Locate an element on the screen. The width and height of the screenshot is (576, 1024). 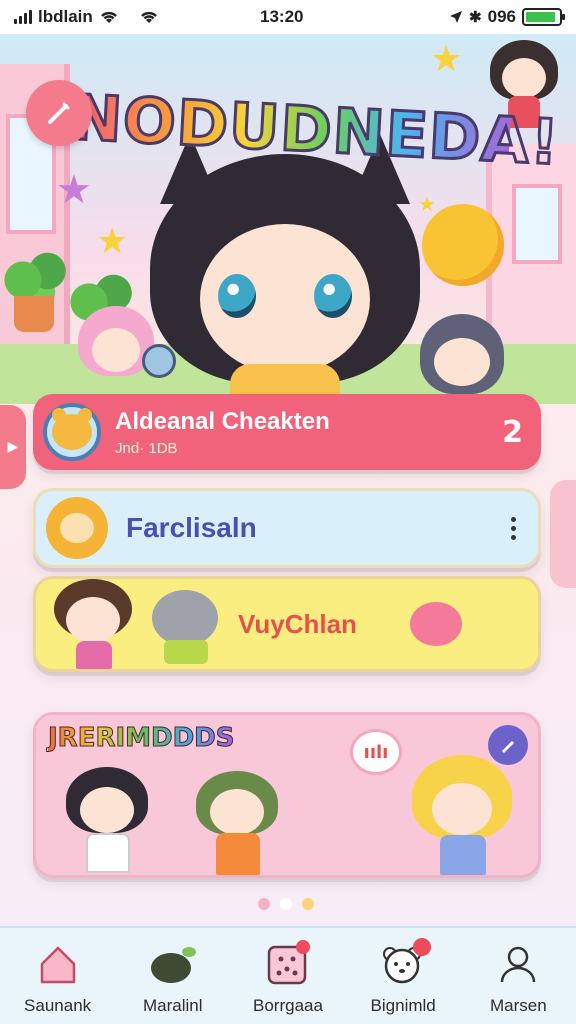
nav-item-profile: Marsen is located at coordinates (518, 978).